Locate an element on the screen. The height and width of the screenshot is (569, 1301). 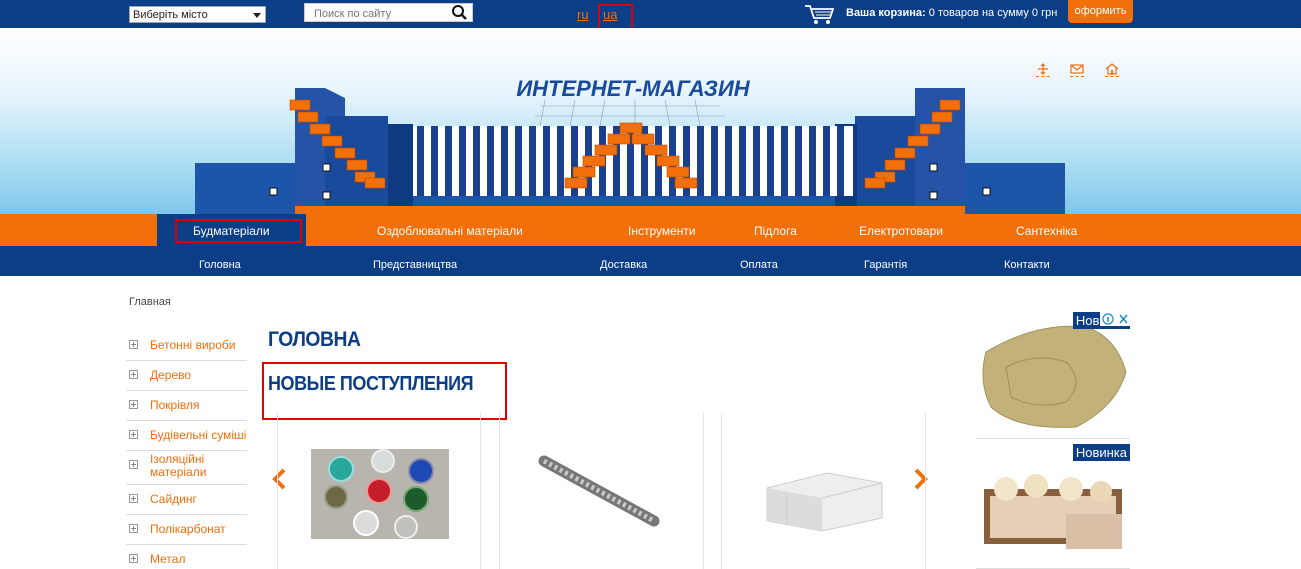
category-item-budmaterialy: Будматеріали is located at coordinates (231, 231).